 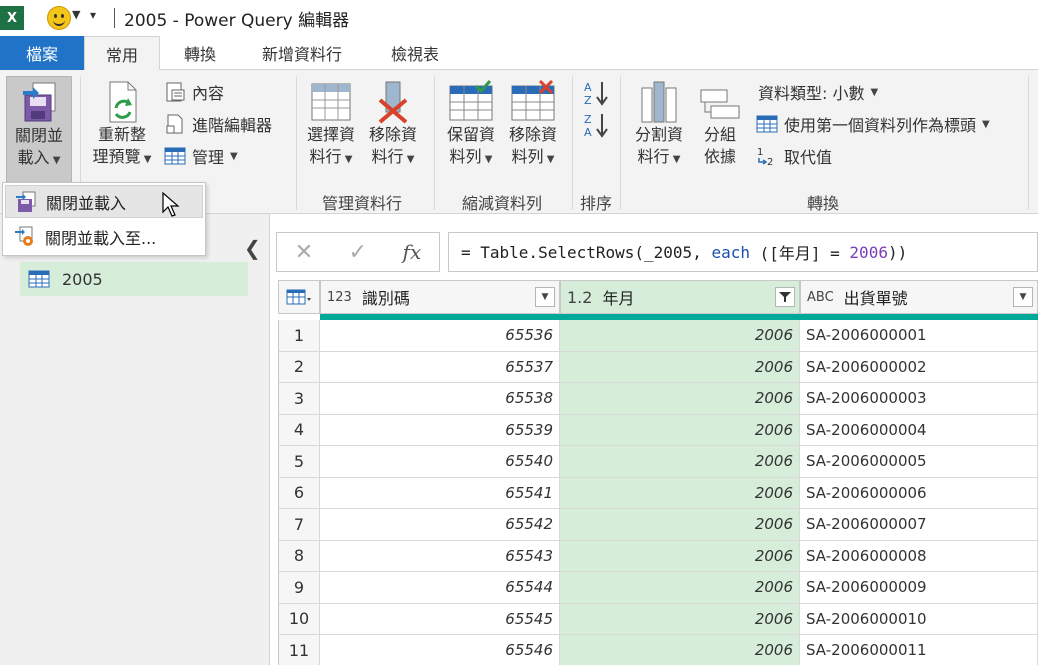 What do you see at coordinates (596, 95) in the screenshot?
I see `sort-ascending-button: AZ` at bounding box center [596, 95].